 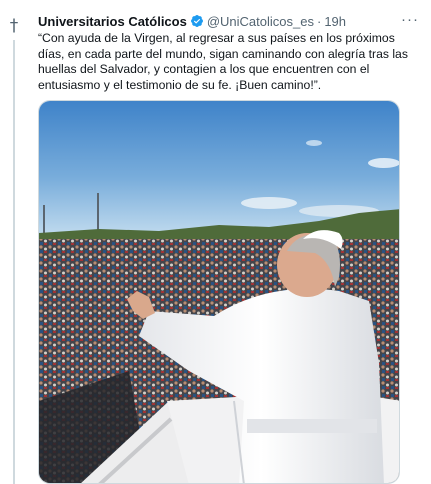 What do you see at coordinates (14, 26) in the screenshot?
I see `cross-logo-icon: †` at bounding box center [14, 26].